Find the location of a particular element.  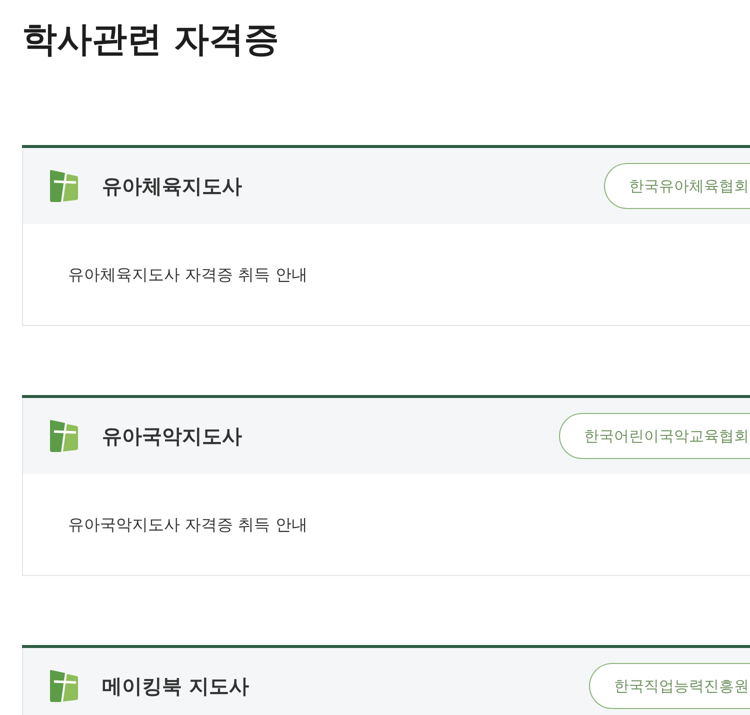

issuer-link: 한국어린이국악교육협회 is located at coordinates (654, 436).